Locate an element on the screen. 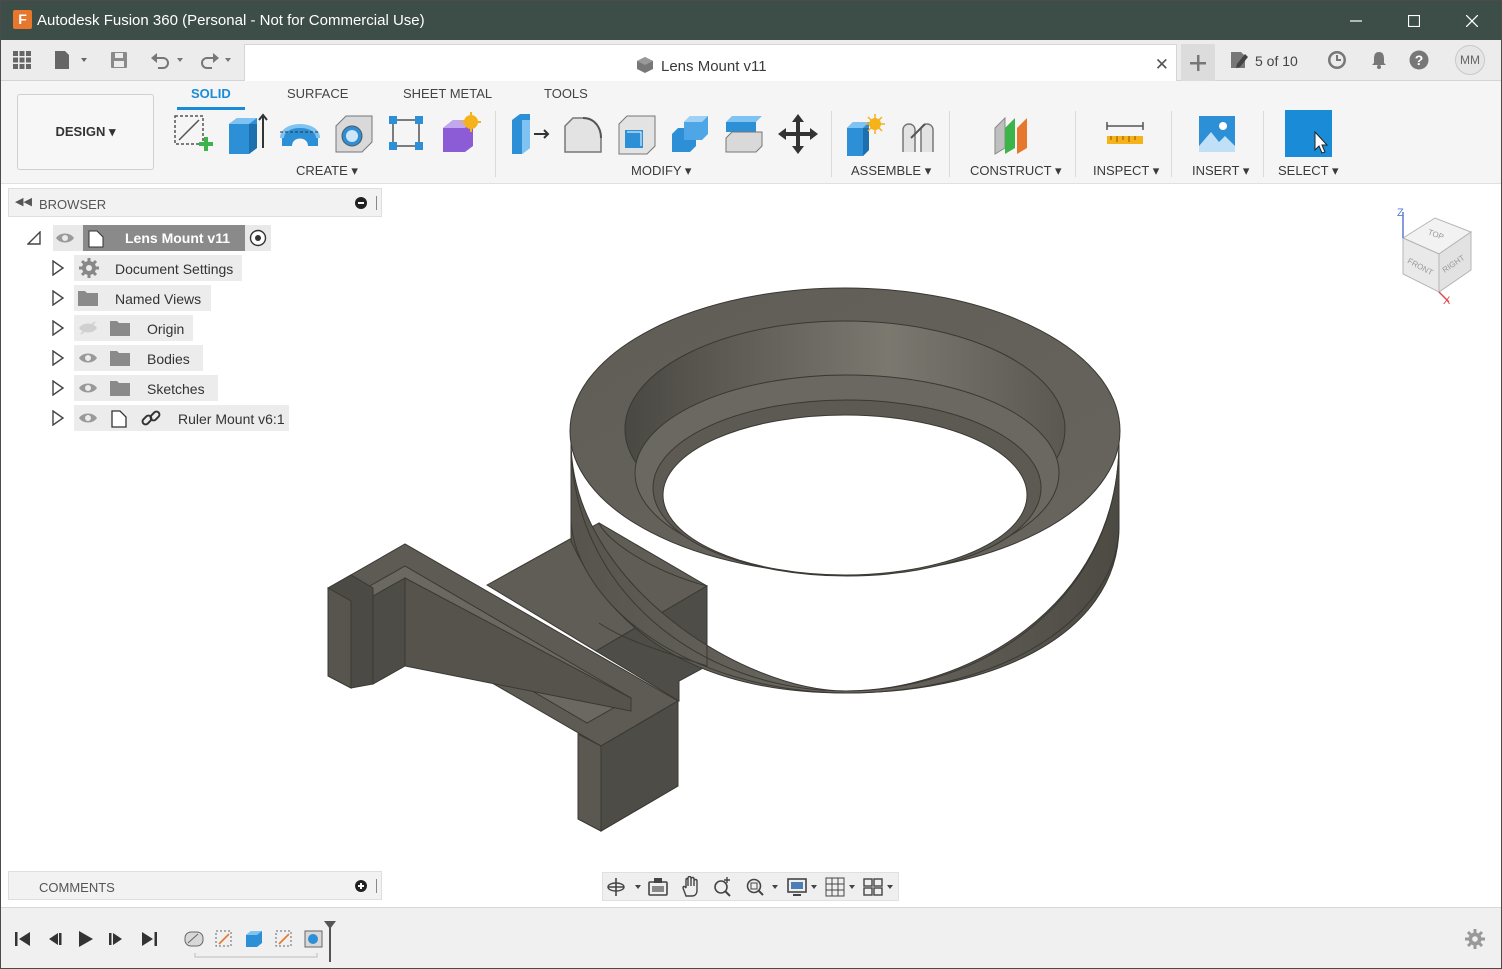 This screenshot has height=969, width=1502. version-button is located at coordinates (1240, 62).